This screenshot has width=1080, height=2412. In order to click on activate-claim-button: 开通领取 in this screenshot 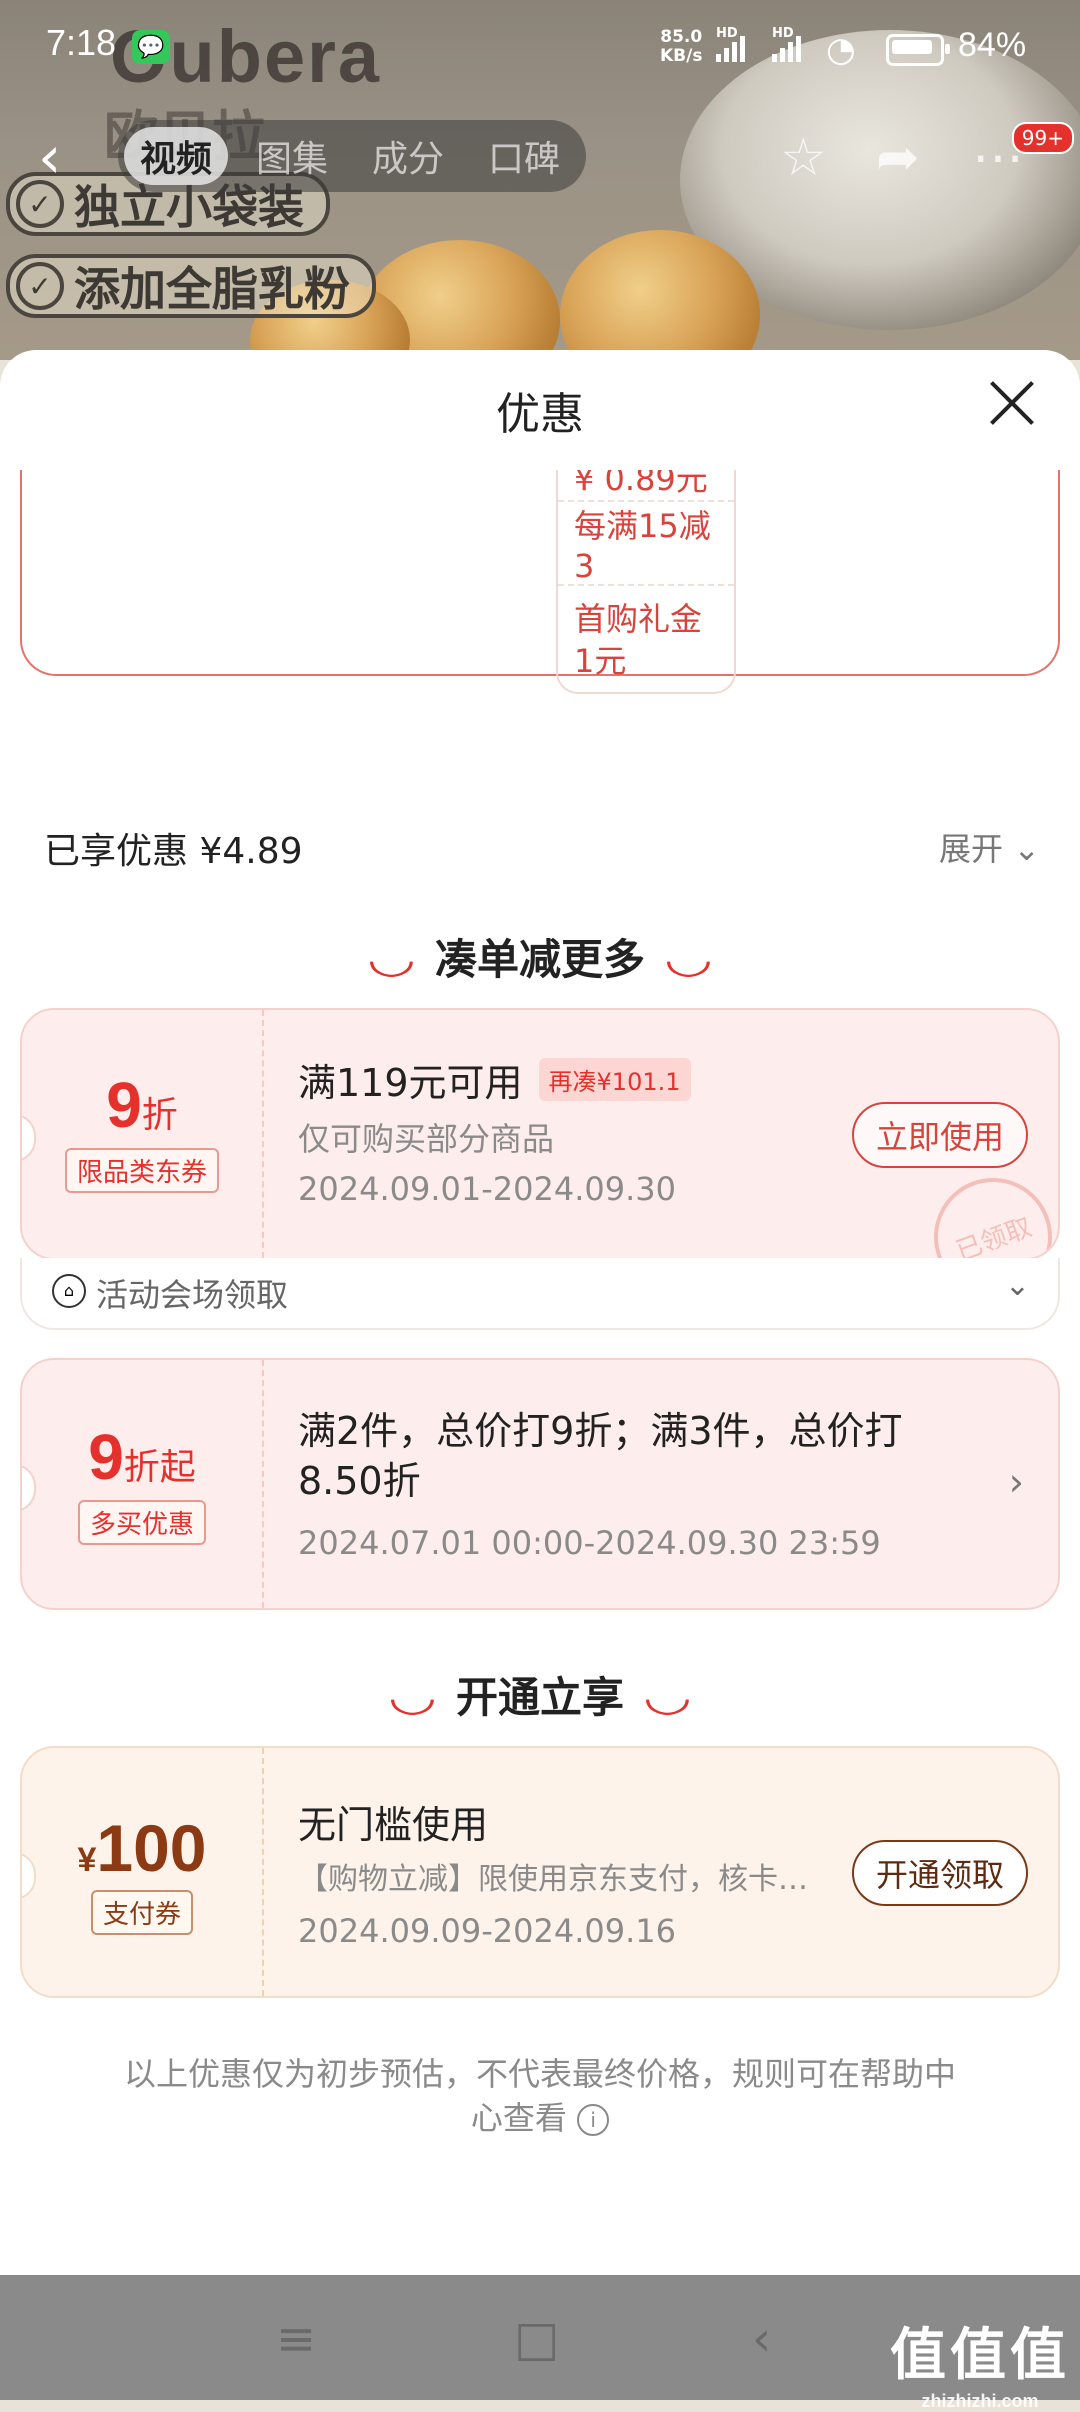, I will do `click(939, 1873)`.